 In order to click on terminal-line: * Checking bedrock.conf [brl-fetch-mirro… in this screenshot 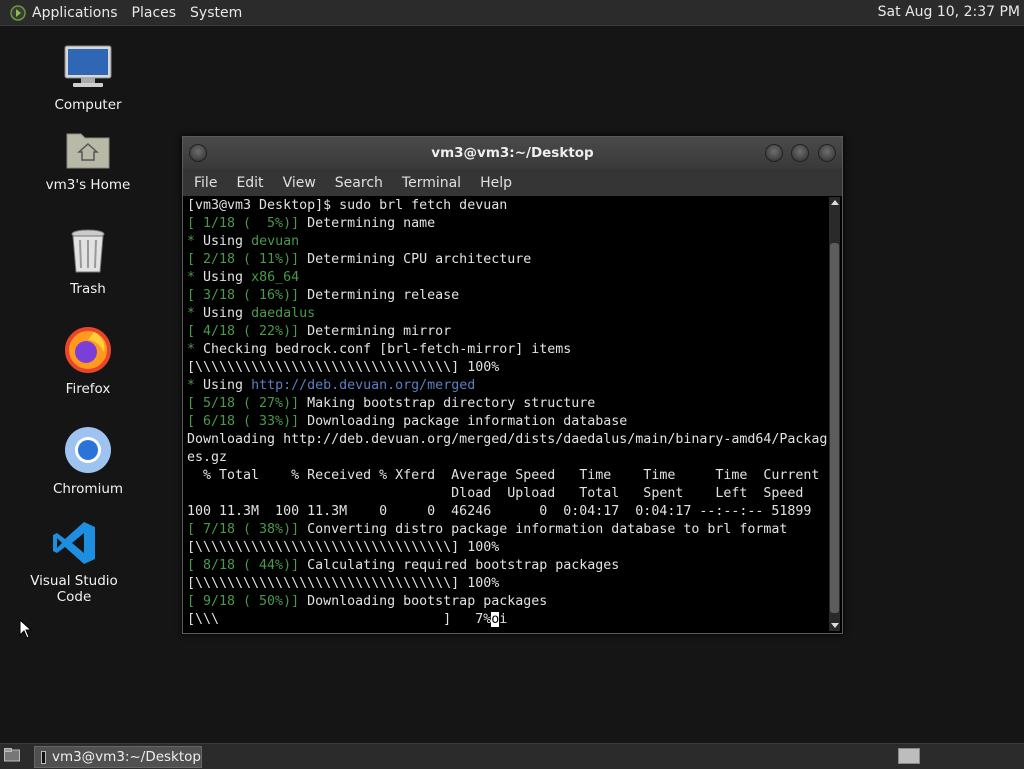, I will do `click(507, 350)`.